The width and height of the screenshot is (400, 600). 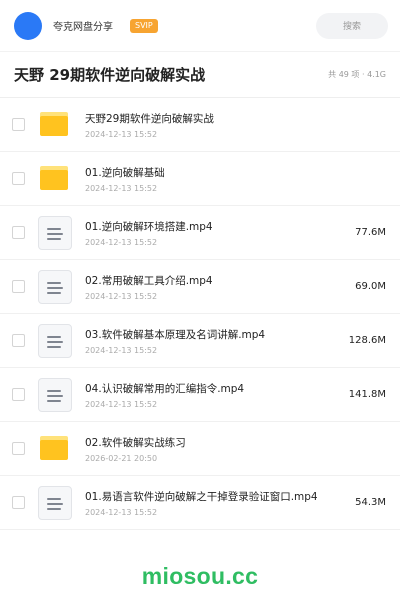 What do you see at coordinates (217, 233) in the screenshot?
I see `item-info: 01.逆向破解环境搭建.mp4 2024-12-13 15:52` at bounding box center [217, 233].